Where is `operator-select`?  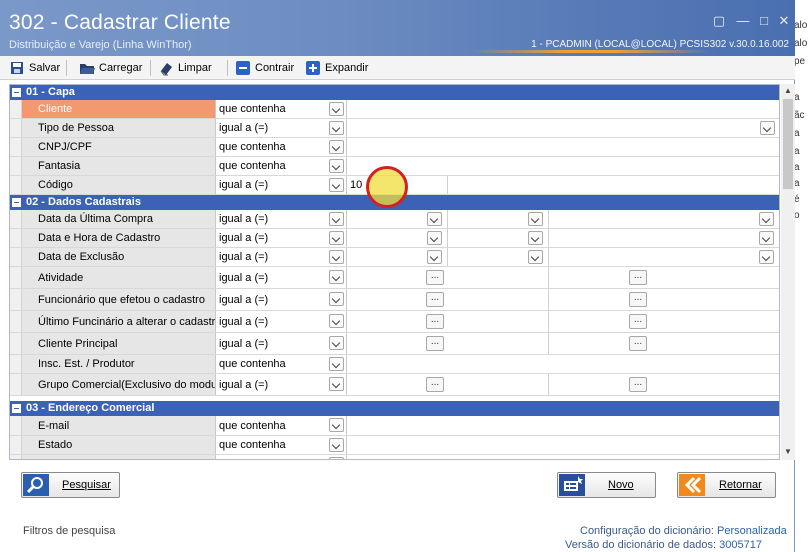
operator-select is located at coordinates (282, 457).